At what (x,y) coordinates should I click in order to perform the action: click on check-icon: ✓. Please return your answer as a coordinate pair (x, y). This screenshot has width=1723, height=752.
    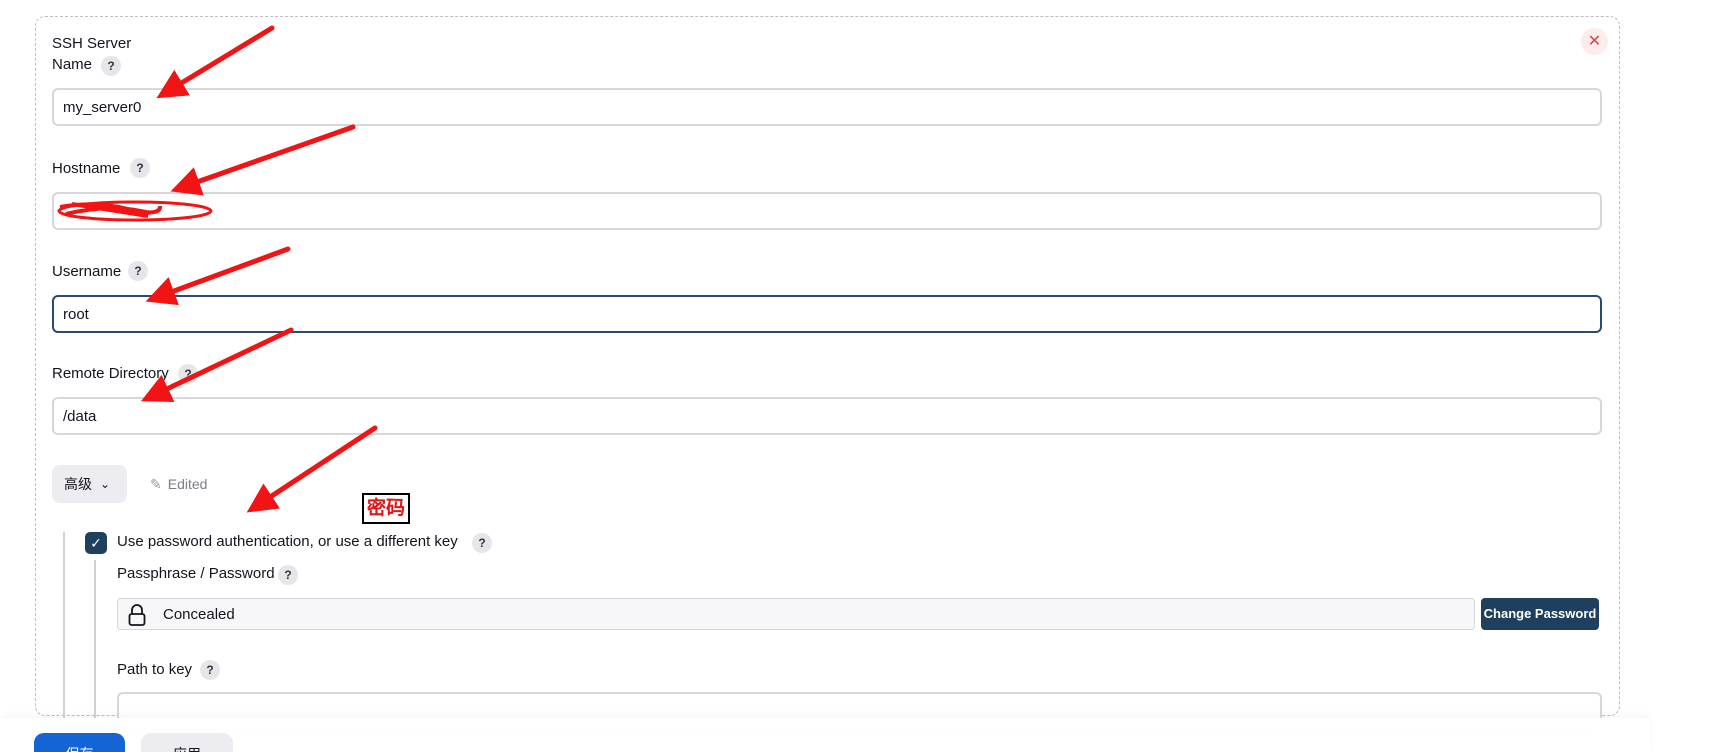
    Looking at the image, I should click on (96, 543).